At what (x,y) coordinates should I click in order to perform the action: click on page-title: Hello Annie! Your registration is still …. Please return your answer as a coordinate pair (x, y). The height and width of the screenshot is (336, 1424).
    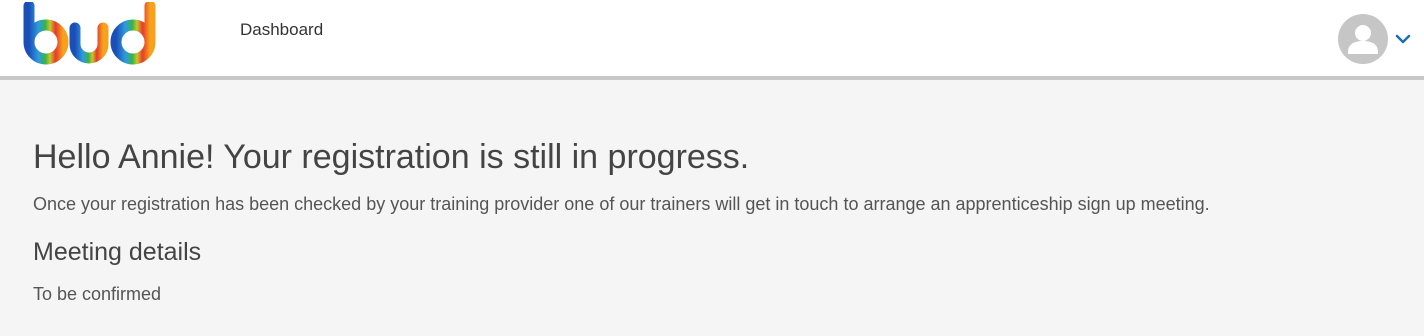
    Looking at the image, I should click on (391, 157).